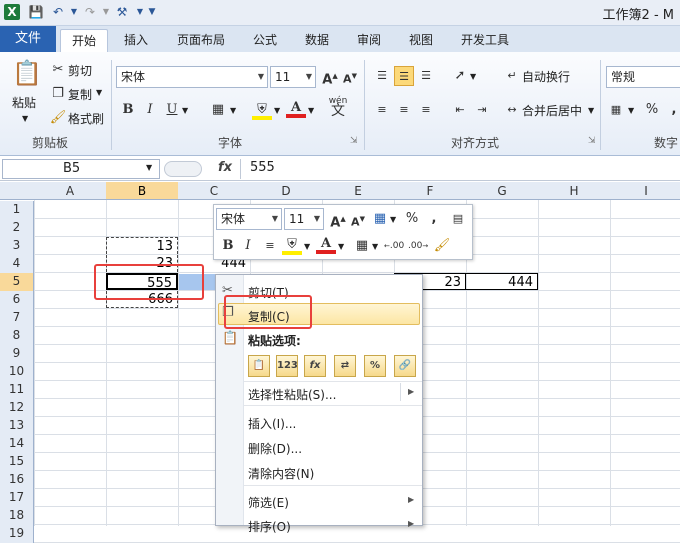  Describe the element at coordinates (369, 40) in the screenshot. I see `tab-review: 审阅` at that location.